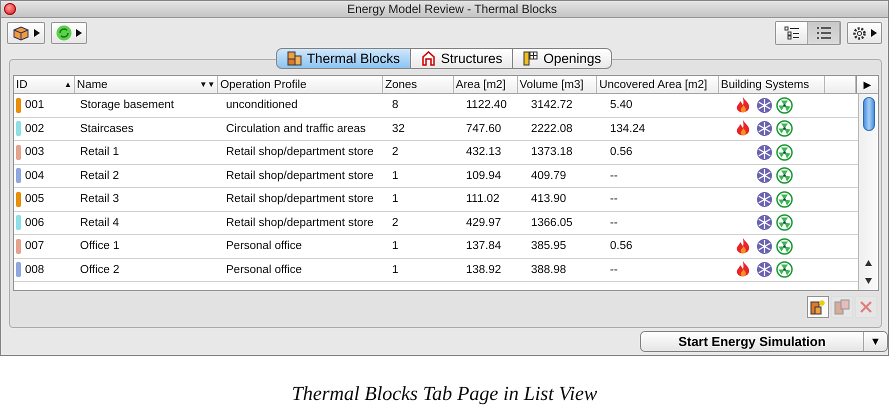 The image size is (895, 414). I want to click on table-cell: Circulation and traffic areas, so click(296, 128).